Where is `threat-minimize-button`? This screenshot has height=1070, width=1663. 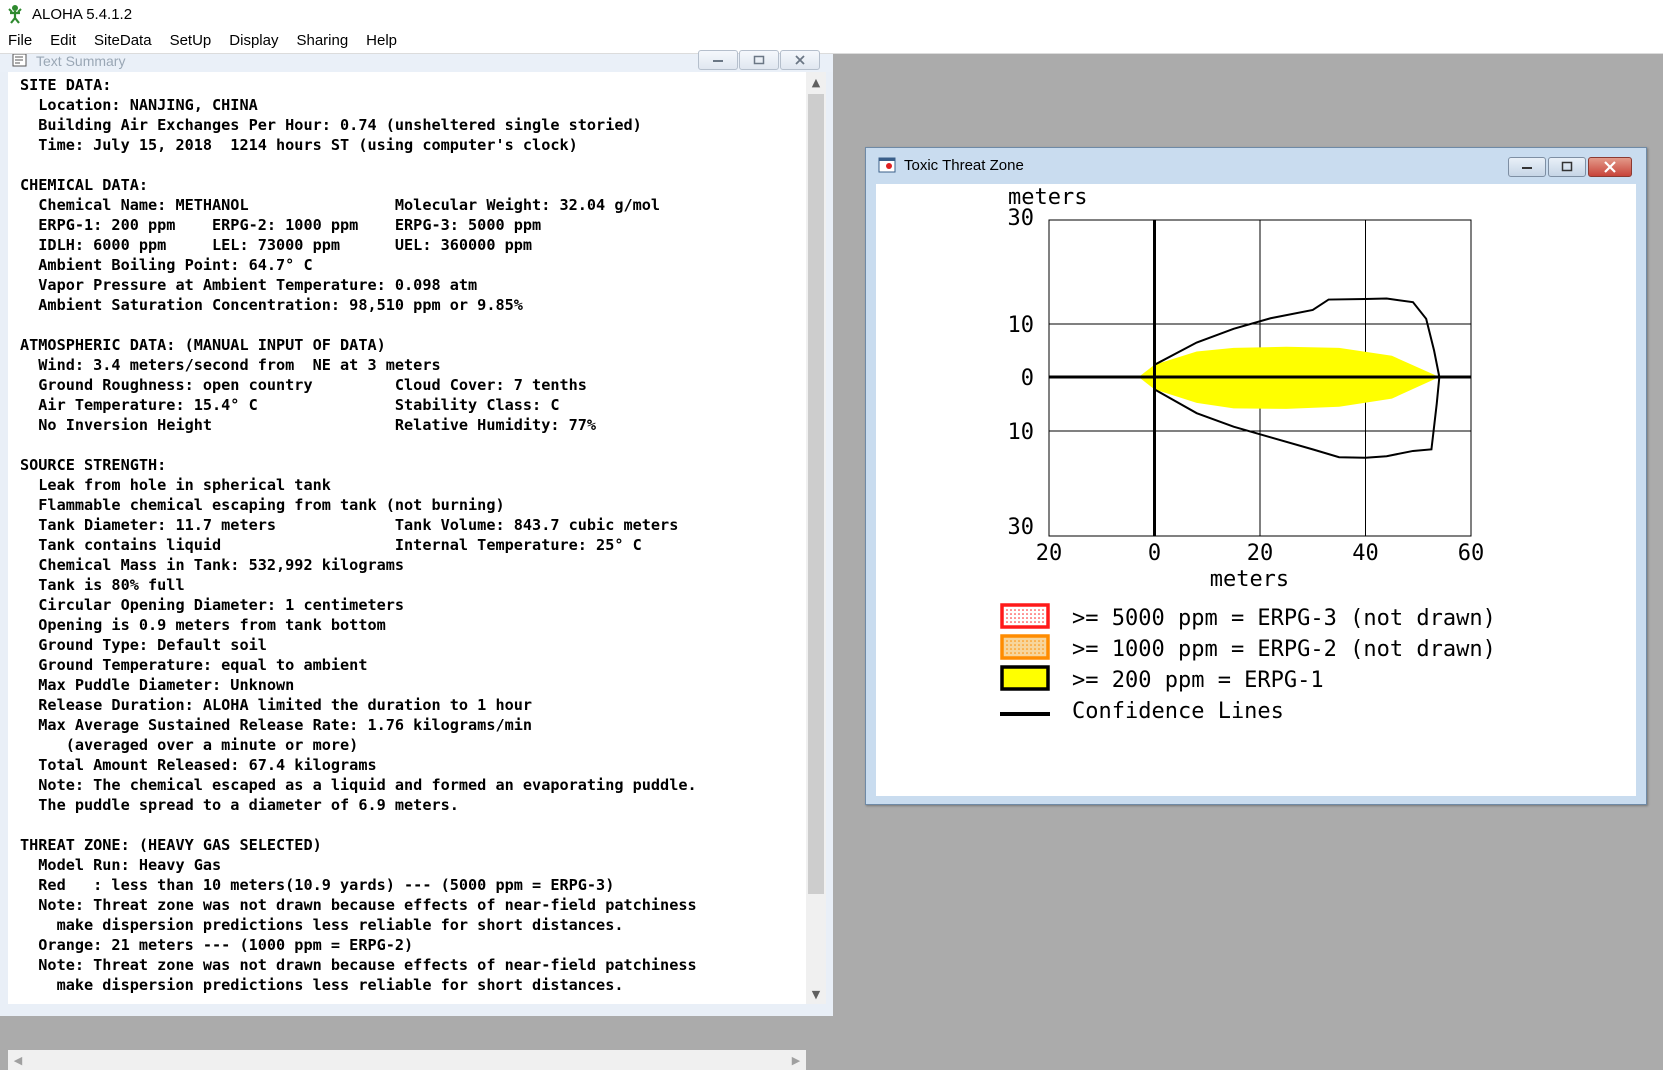 threat-minimize-button is located at coordinates (1527, 167).